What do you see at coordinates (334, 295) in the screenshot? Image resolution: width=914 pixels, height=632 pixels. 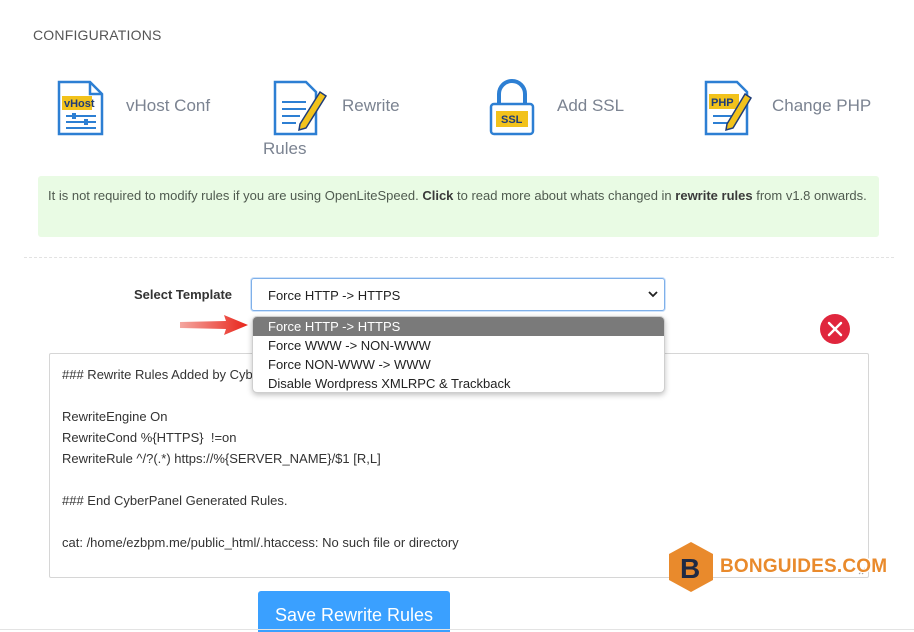 I see `template-select-value: Force HTTP -> HTTPS` at bounding box center [334, 295].